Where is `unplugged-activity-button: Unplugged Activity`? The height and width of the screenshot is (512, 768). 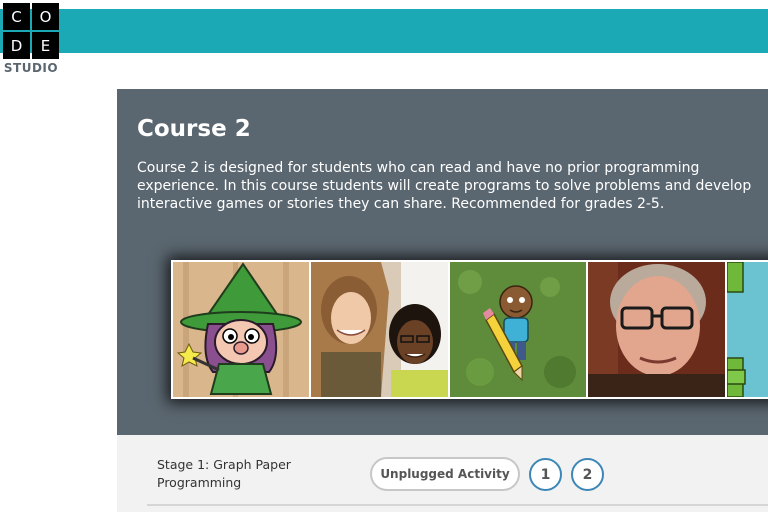 unplugged-activity-button: Unplugged Activity is located at coordinates (445, 474).